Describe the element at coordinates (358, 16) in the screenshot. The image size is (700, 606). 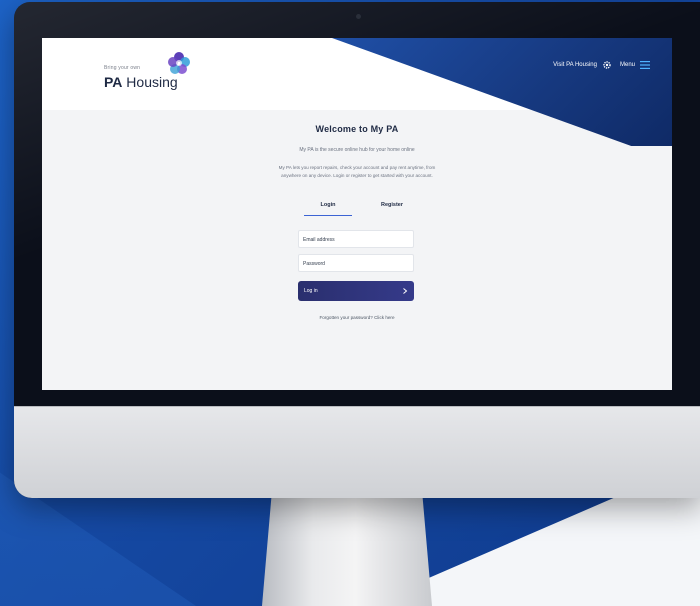
I see `camera` at that location.